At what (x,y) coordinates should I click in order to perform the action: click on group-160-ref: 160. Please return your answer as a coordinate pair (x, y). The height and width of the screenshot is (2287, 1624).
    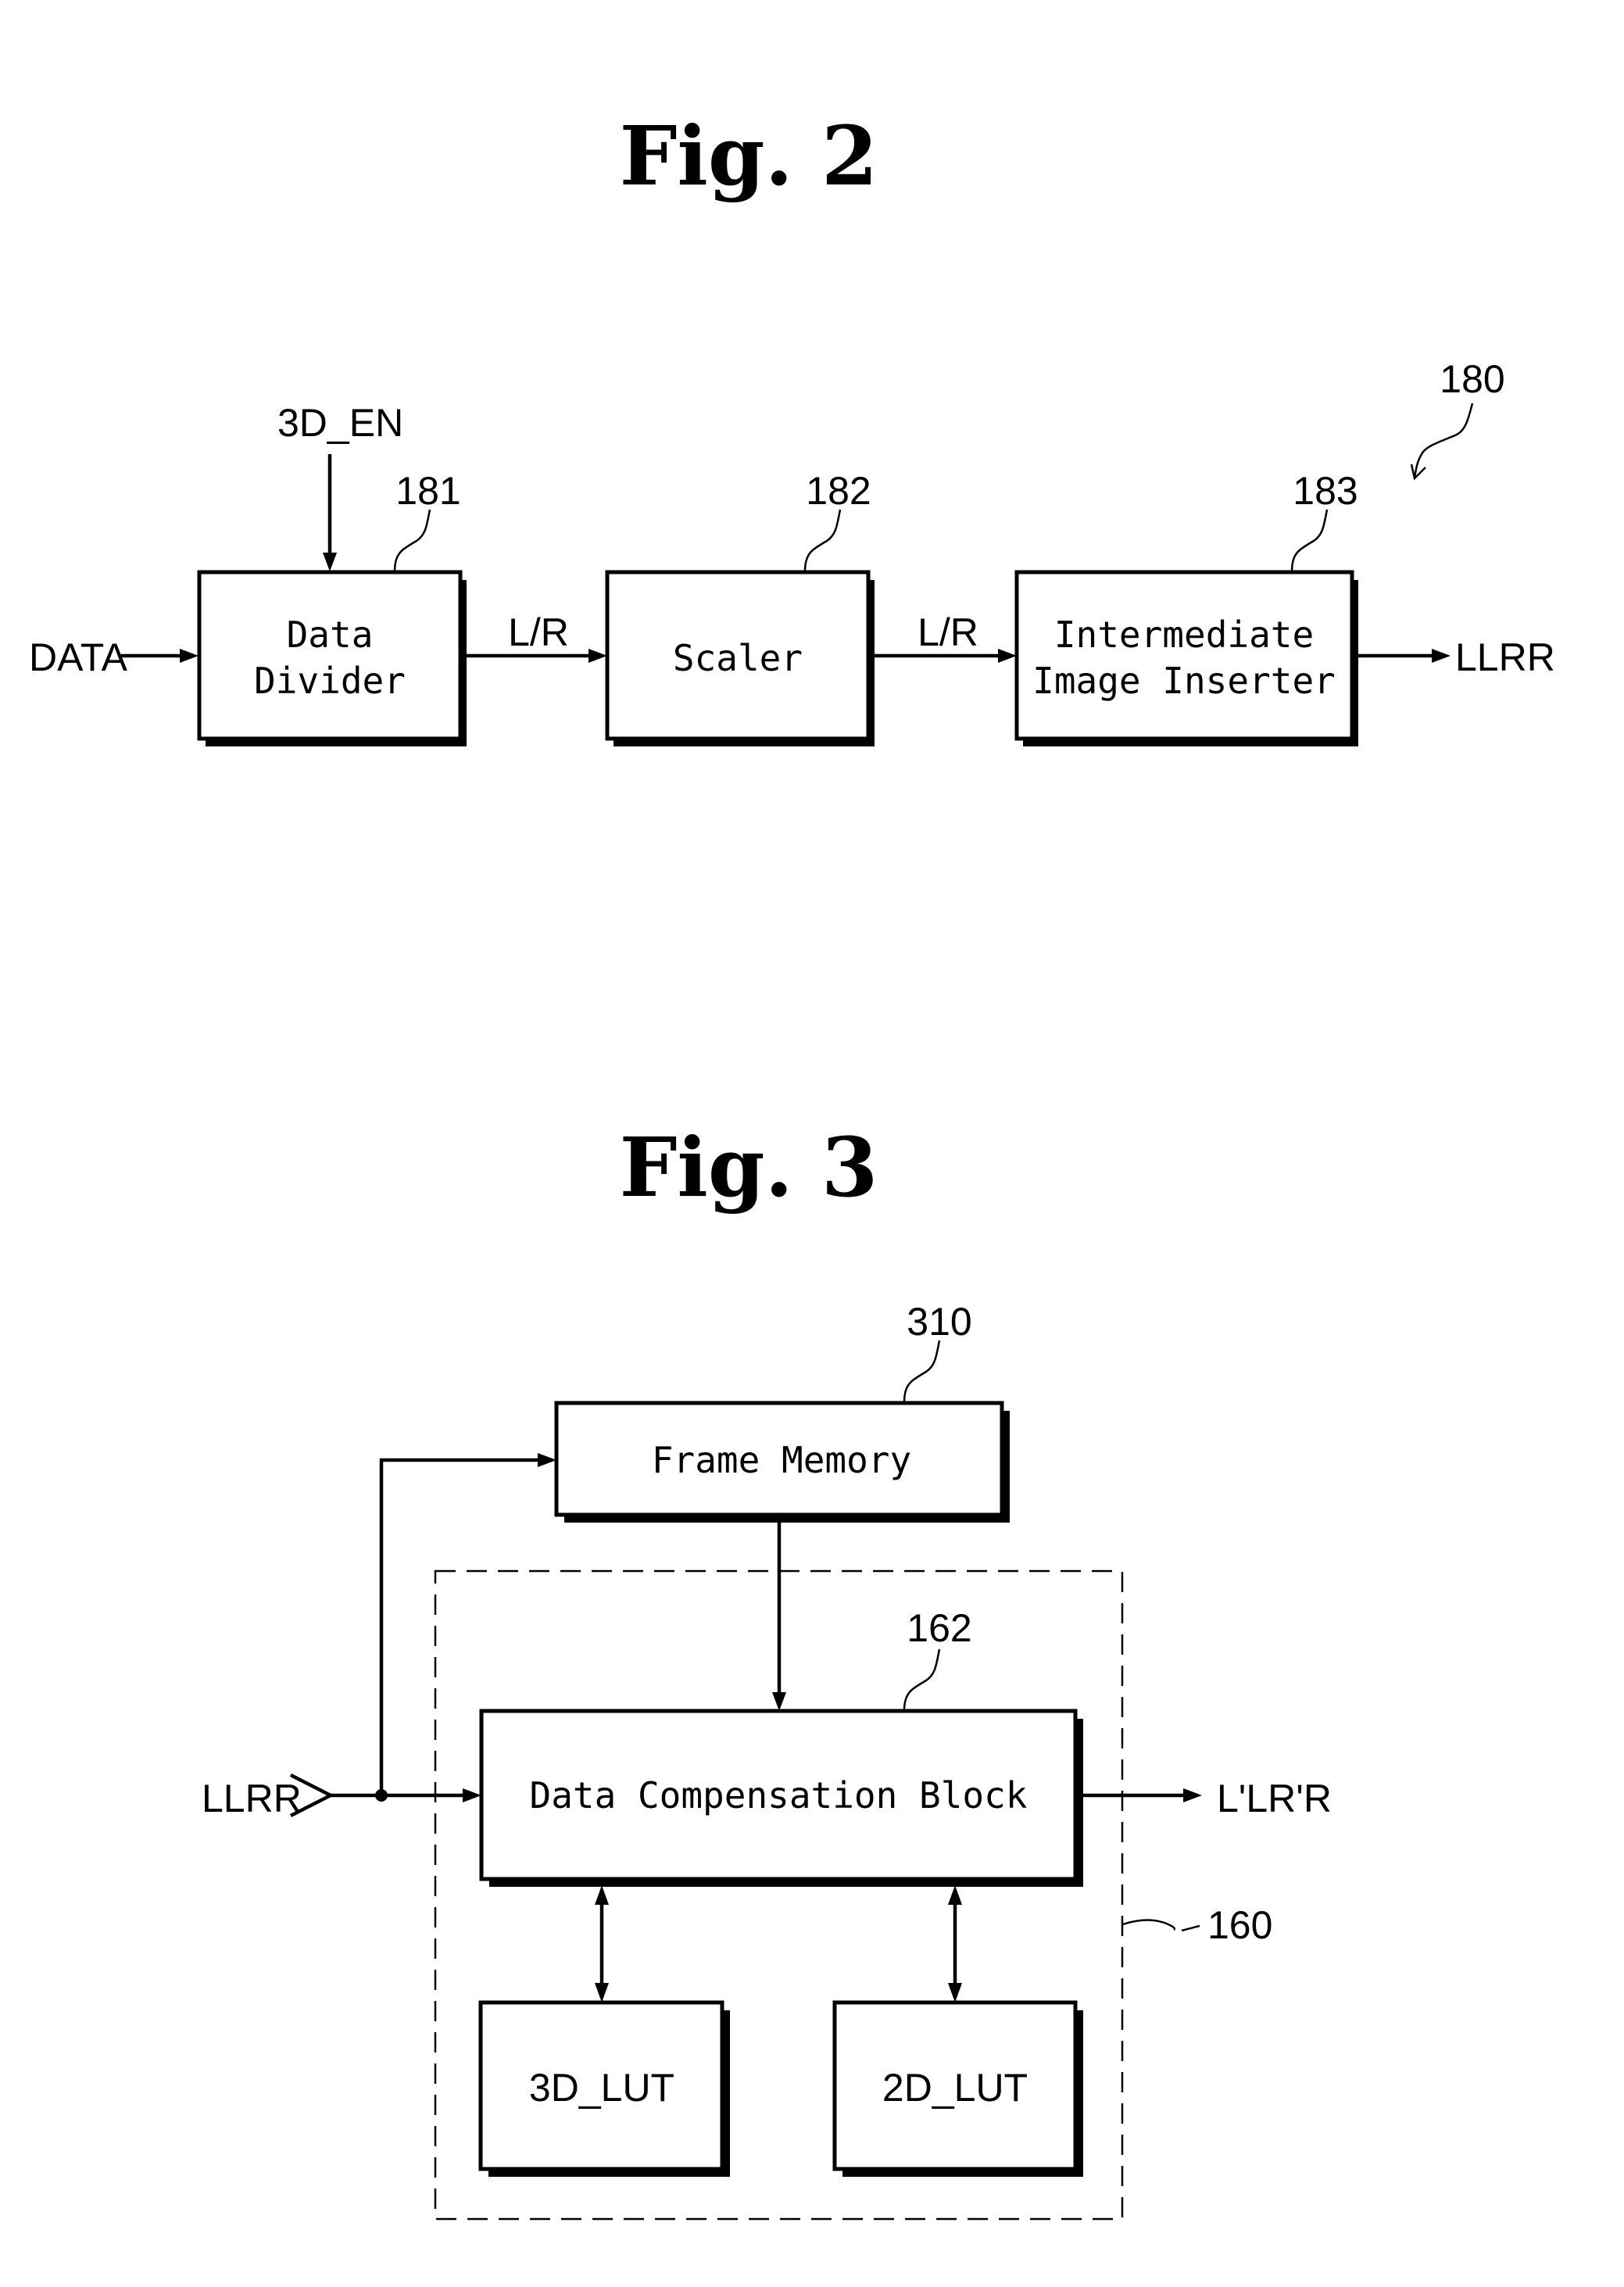
    Looking at the image, I should click on (1239, 1925).